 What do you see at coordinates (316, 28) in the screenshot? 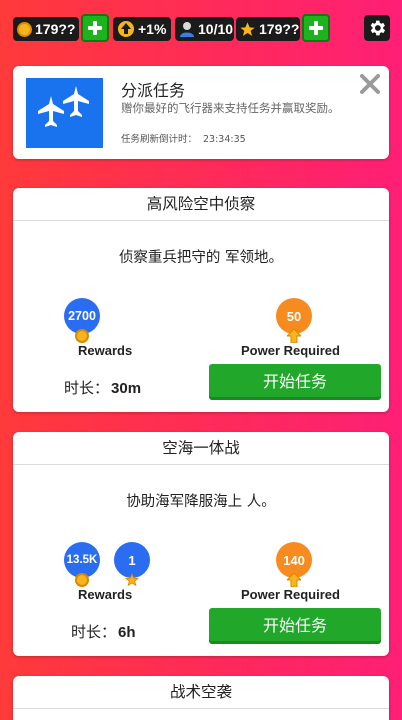
I see `add-stars-button` at bounding box center [316, 28].